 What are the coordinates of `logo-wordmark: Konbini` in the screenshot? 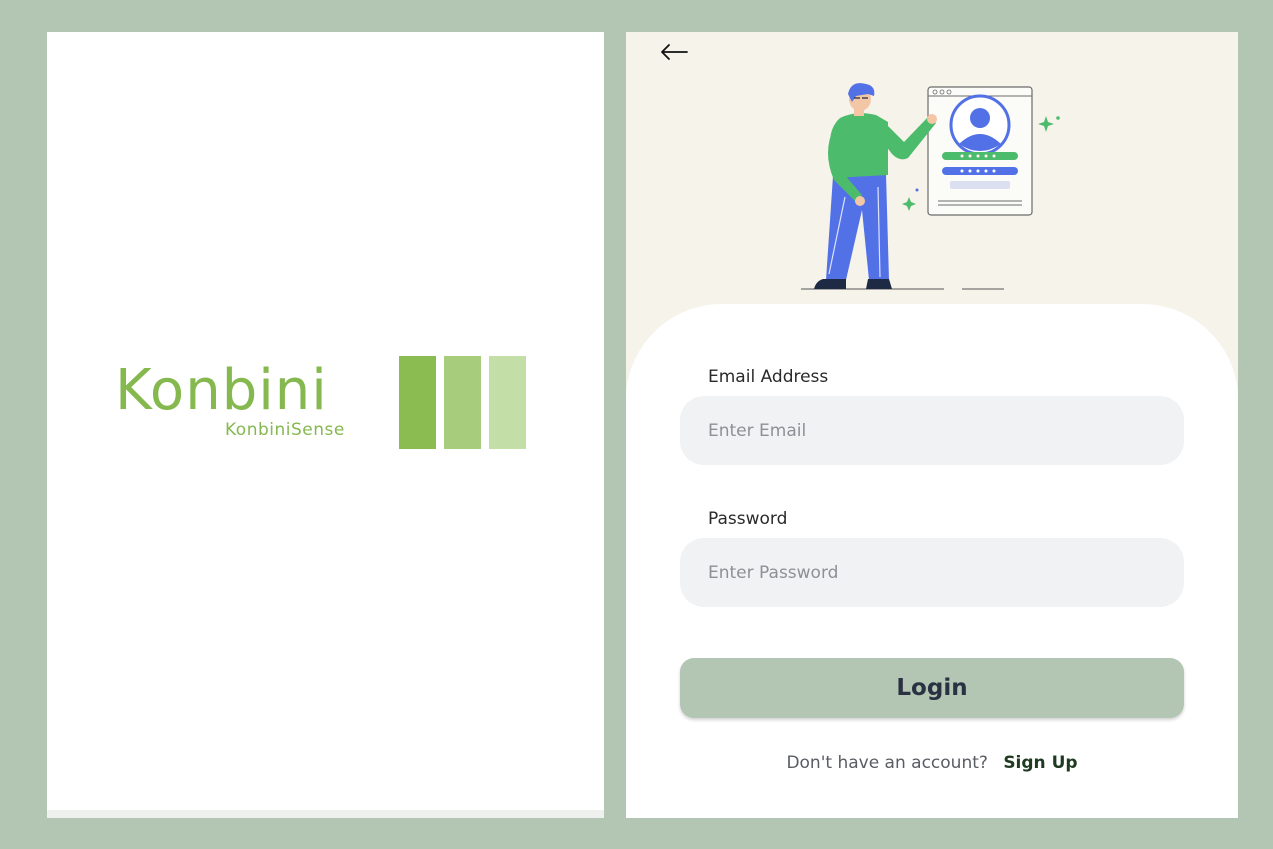 It's located at (221, 390).